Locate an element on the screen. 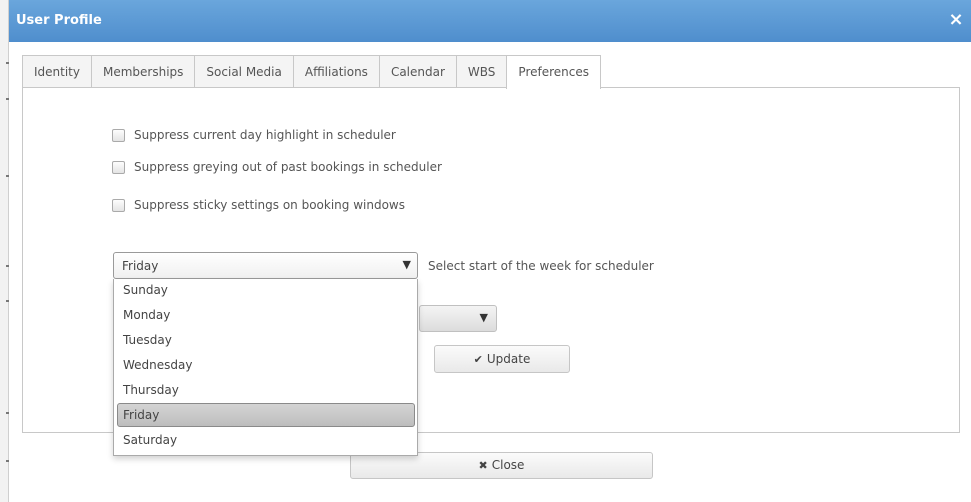 Image resolution: width=971 pixels, height=502 pixels. partially-hidden-select: ▼ is located at coordinates (458, 318).